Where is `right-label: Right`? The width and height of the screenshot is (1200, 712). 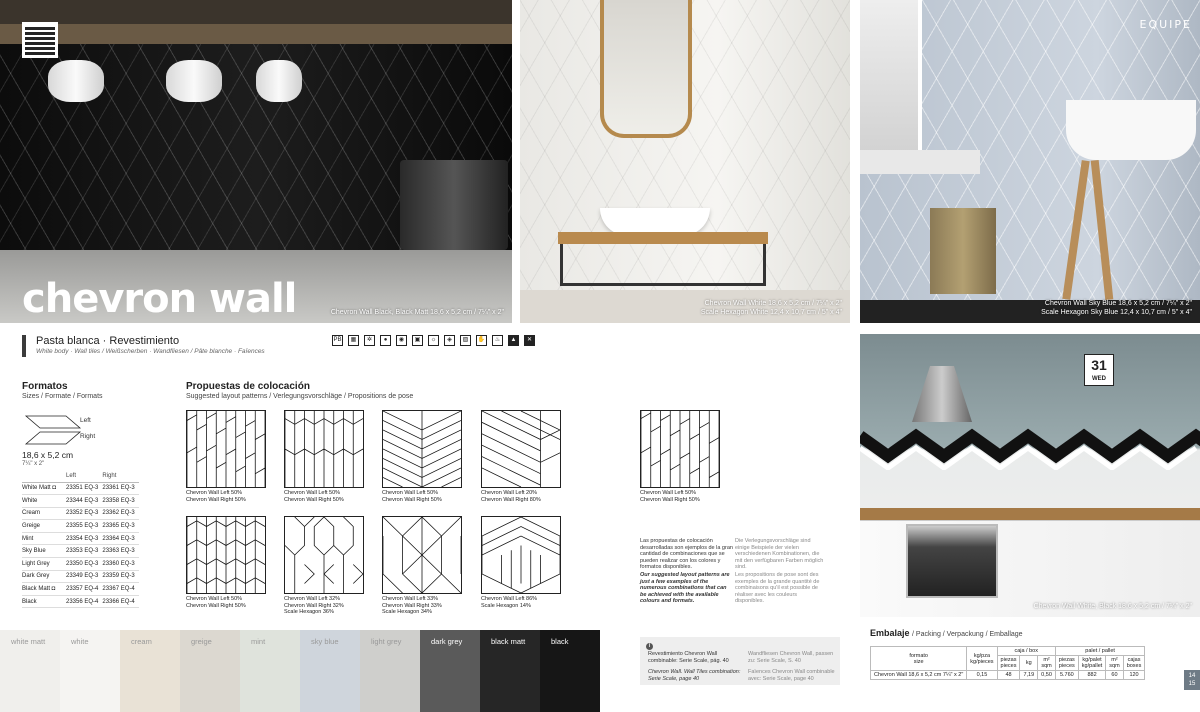
right-label: Right is located at coordinates (88, 436).